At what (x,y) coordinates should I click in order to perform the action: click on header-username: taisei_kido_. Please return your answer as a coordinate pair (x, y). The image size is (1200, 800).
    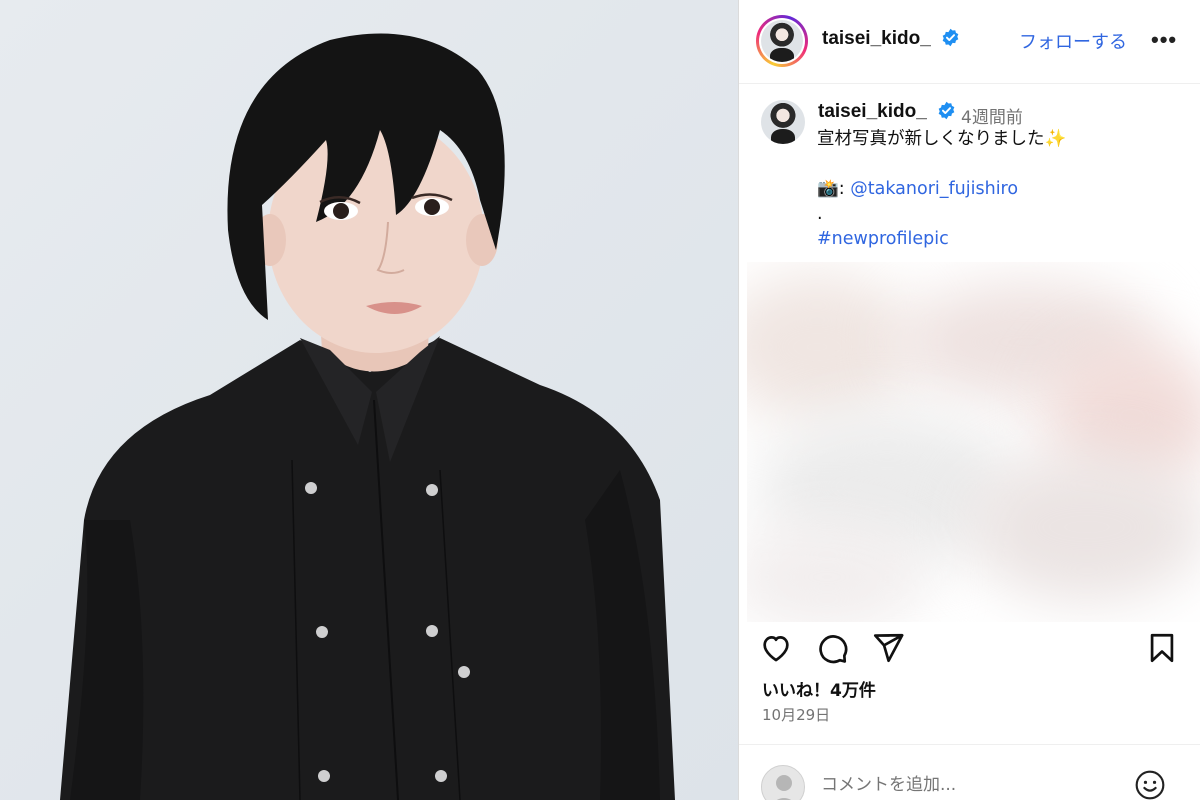
    Looking at the image, I should click on (891, 39).